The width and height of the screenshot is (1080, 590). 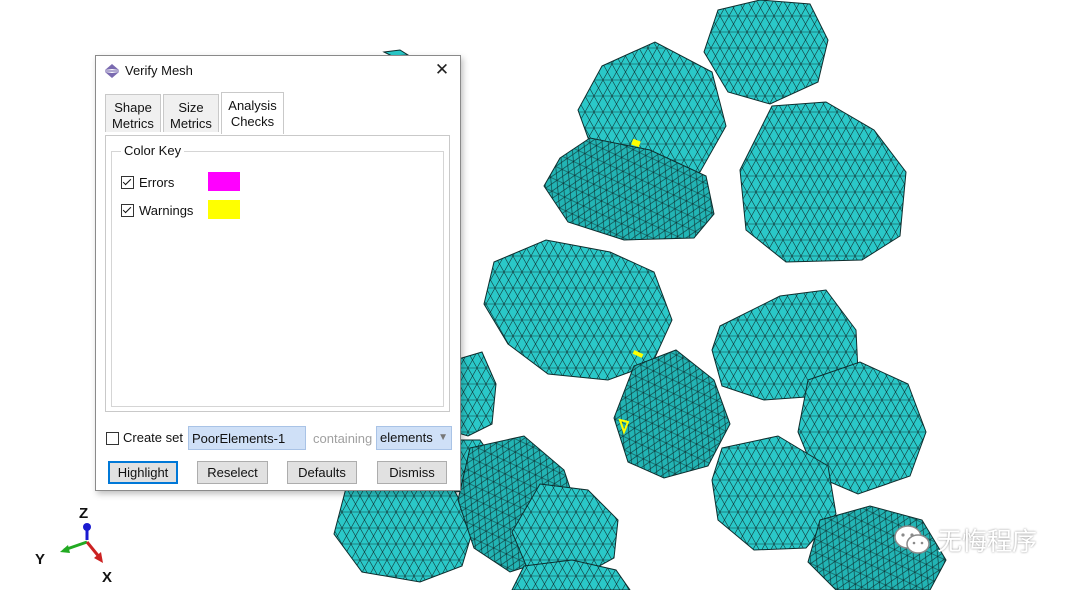 I want to click on dialog-title: Verify Mesh, so click(x=159, y=70).